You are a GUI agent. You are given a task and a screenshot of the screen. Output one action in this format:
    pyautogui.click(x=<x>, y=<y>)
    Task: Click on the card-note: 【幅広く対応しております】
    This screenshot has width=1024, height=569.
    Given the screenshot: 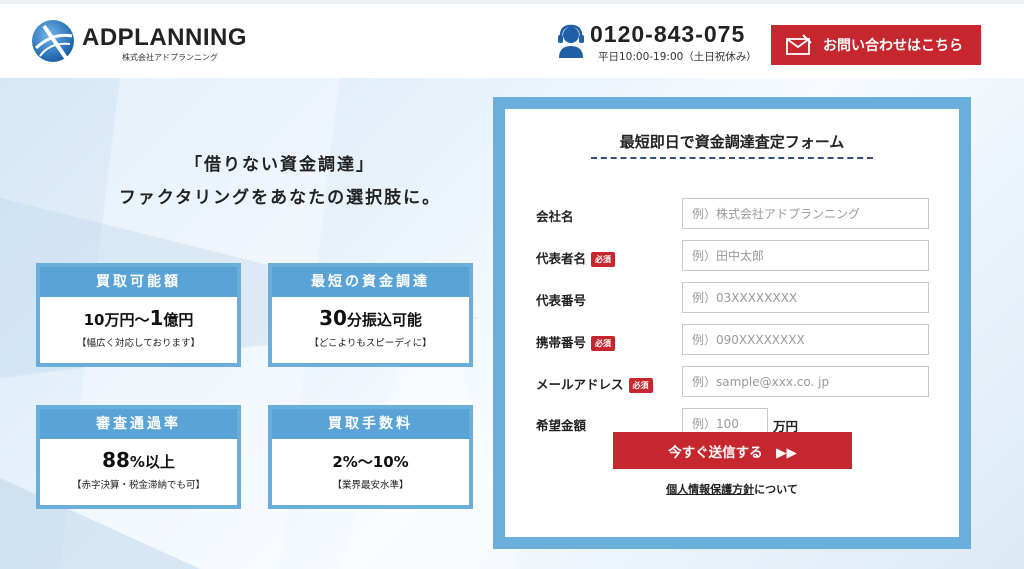 What is the action you would take?
    pyautogui.click(x=138, y=343)
    